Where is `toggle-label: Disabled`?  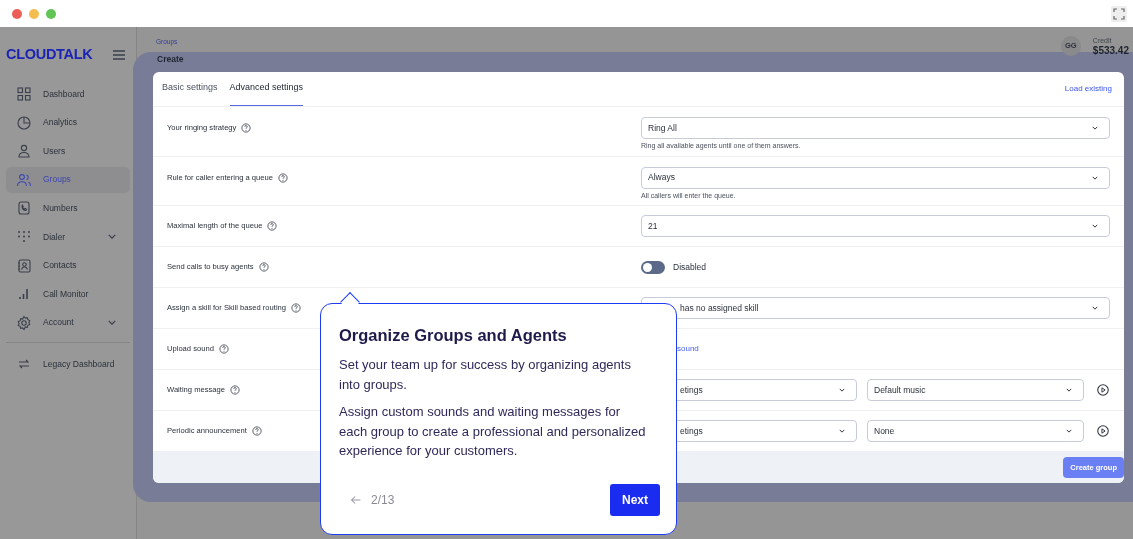 toggle-label: Disabled is located at coordinates (690, 267).